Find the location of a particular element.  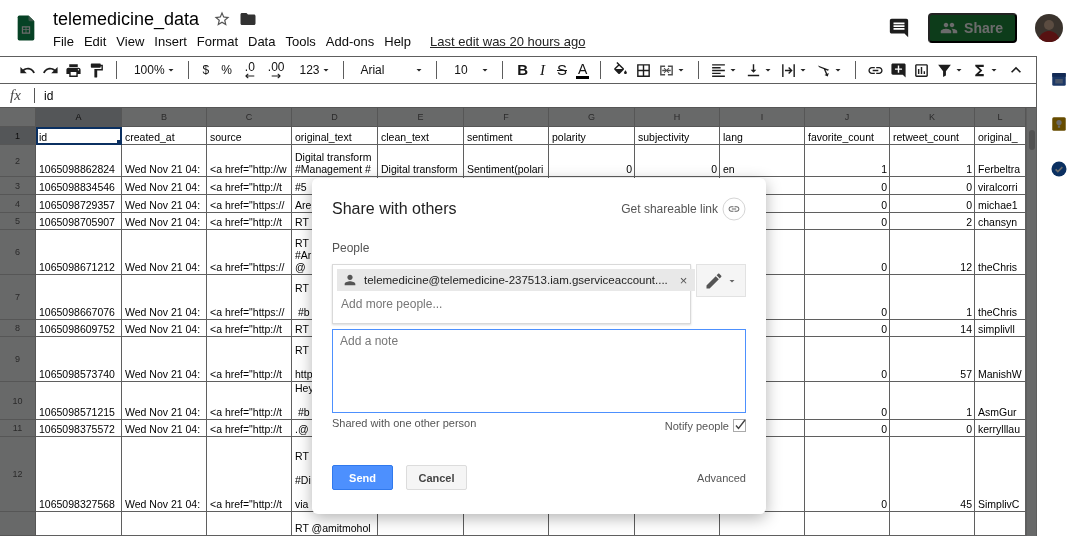

menu-item: View is located at coordinates (130, 41).